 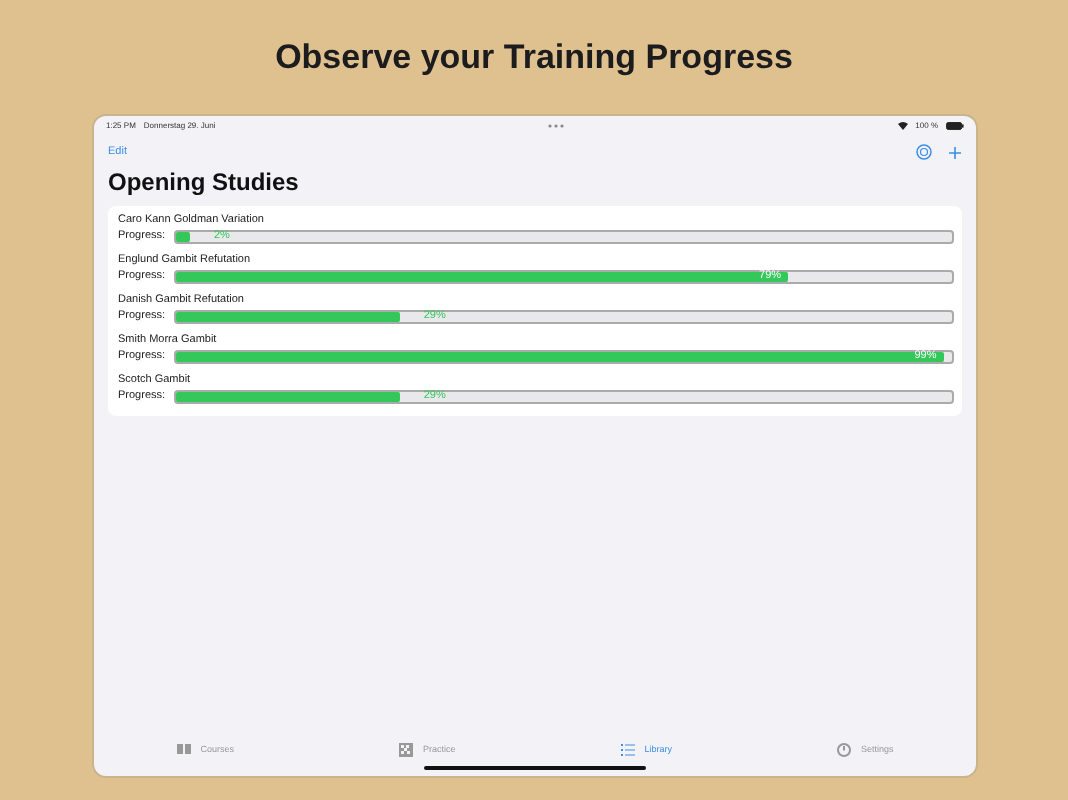 What do you see at coordinates (184, 750) in the screenshot?
I see `book-icon` at bounding box center [184, 750].